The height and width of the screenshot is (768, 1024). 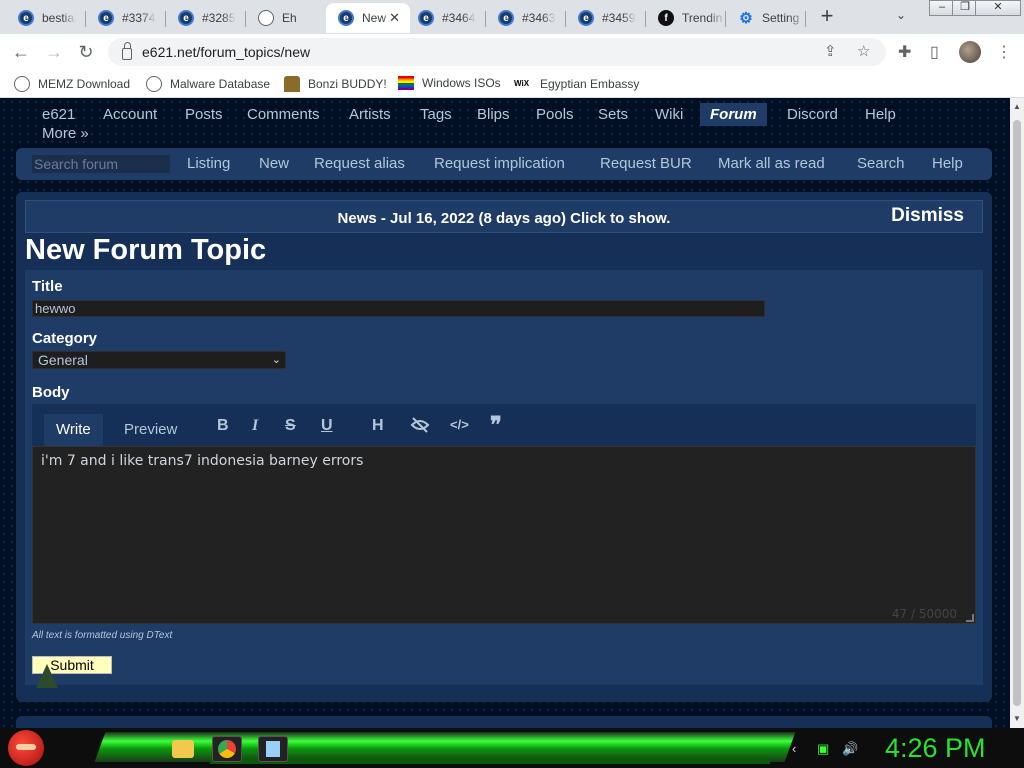 What do you see at coordinates (102, 635) in the screenshot?
I see `dtext-hint: All text is formatted using DText` at bounding box center [102, 635].